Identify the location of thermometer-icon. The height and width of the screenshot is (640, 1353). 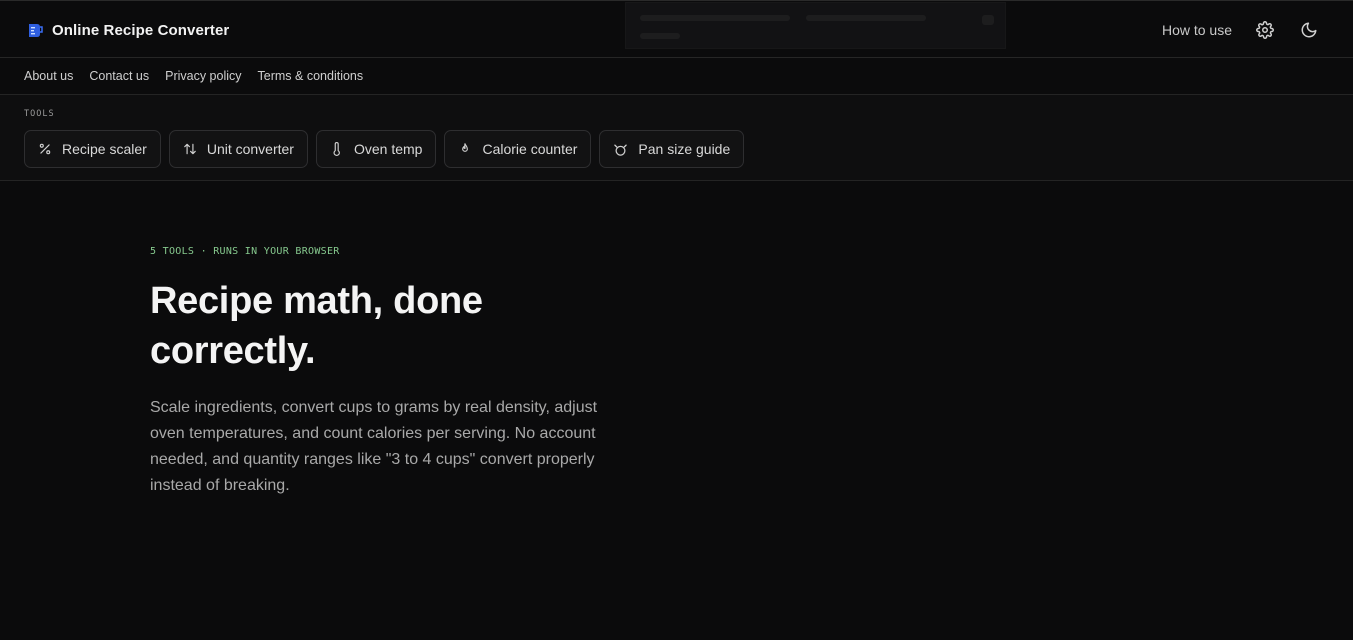
(336, 149).